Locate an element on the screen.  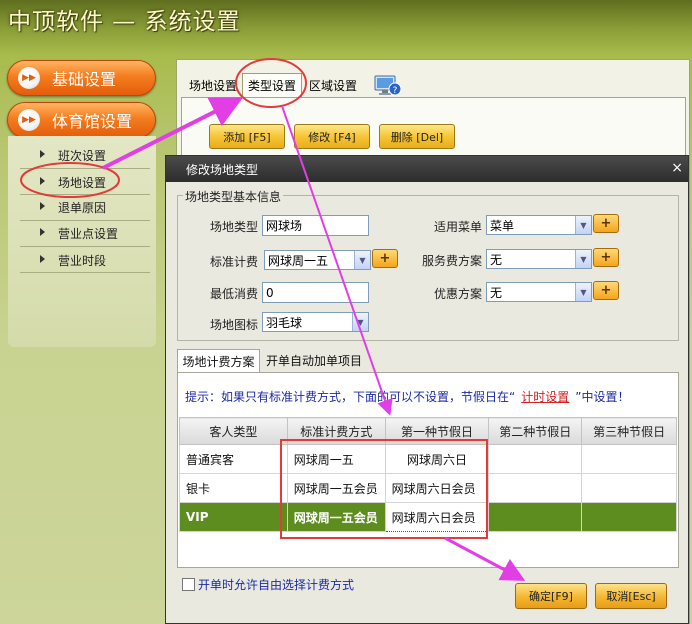
minimum-spend-label: 最低消费 is located at coordinates (233, 294).